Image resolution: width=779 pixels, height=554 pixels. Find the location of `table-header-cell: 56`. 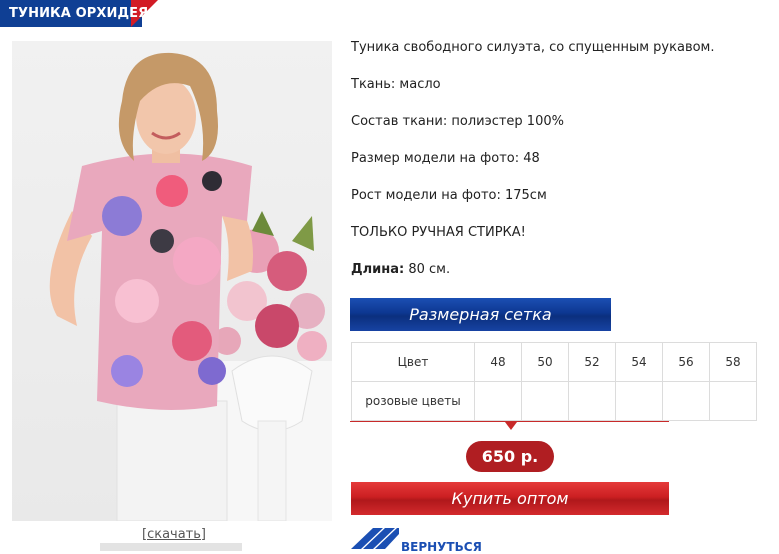

table-header-cell: 56 is located at coordinates (686, 362).